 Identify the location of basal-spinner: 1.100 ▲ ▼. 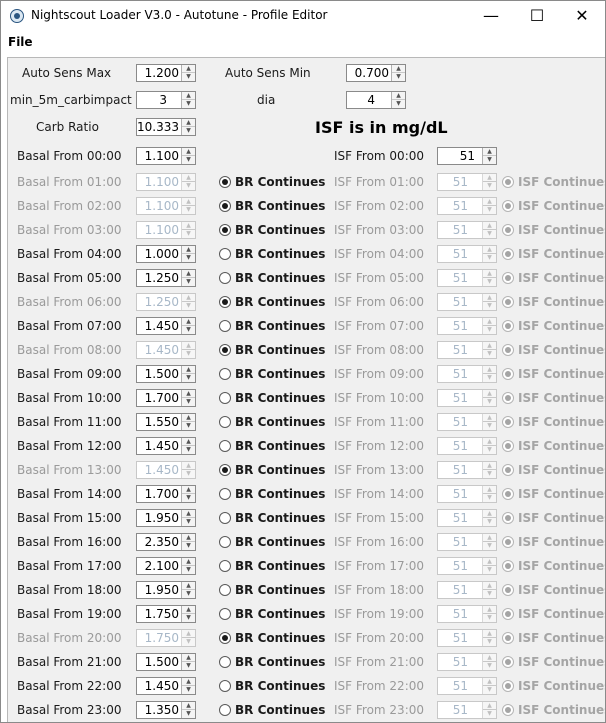
(166, 230).